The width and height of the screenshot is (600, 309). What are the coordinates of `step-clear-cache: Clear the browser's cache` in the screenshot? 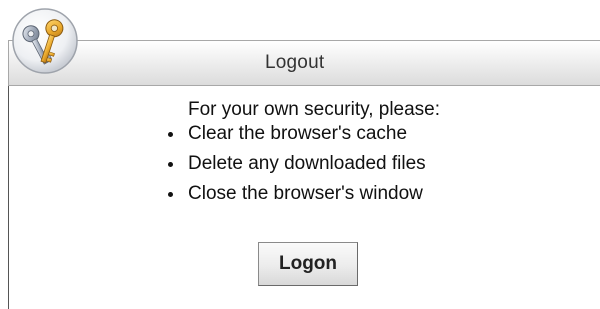 It's located at (298, 133).